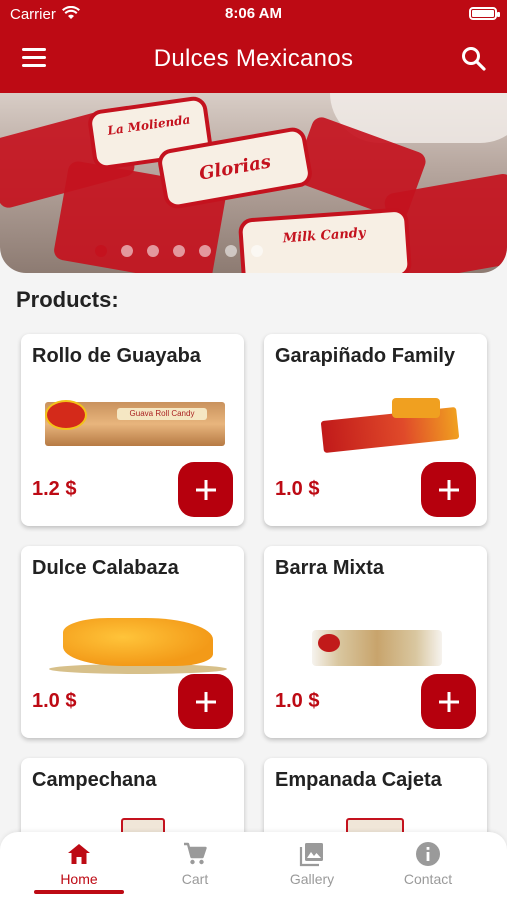 This screenshot has height=900, width=507. Describe the element at coordinates (428, 854) in the screenshot. I see `info-icon` at that location.